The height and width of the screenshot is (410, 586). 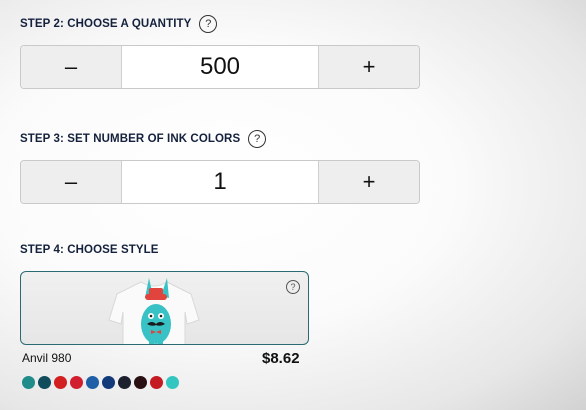 I want to click on ink-colors-decrease-button: –, so click(x=71, y=182).